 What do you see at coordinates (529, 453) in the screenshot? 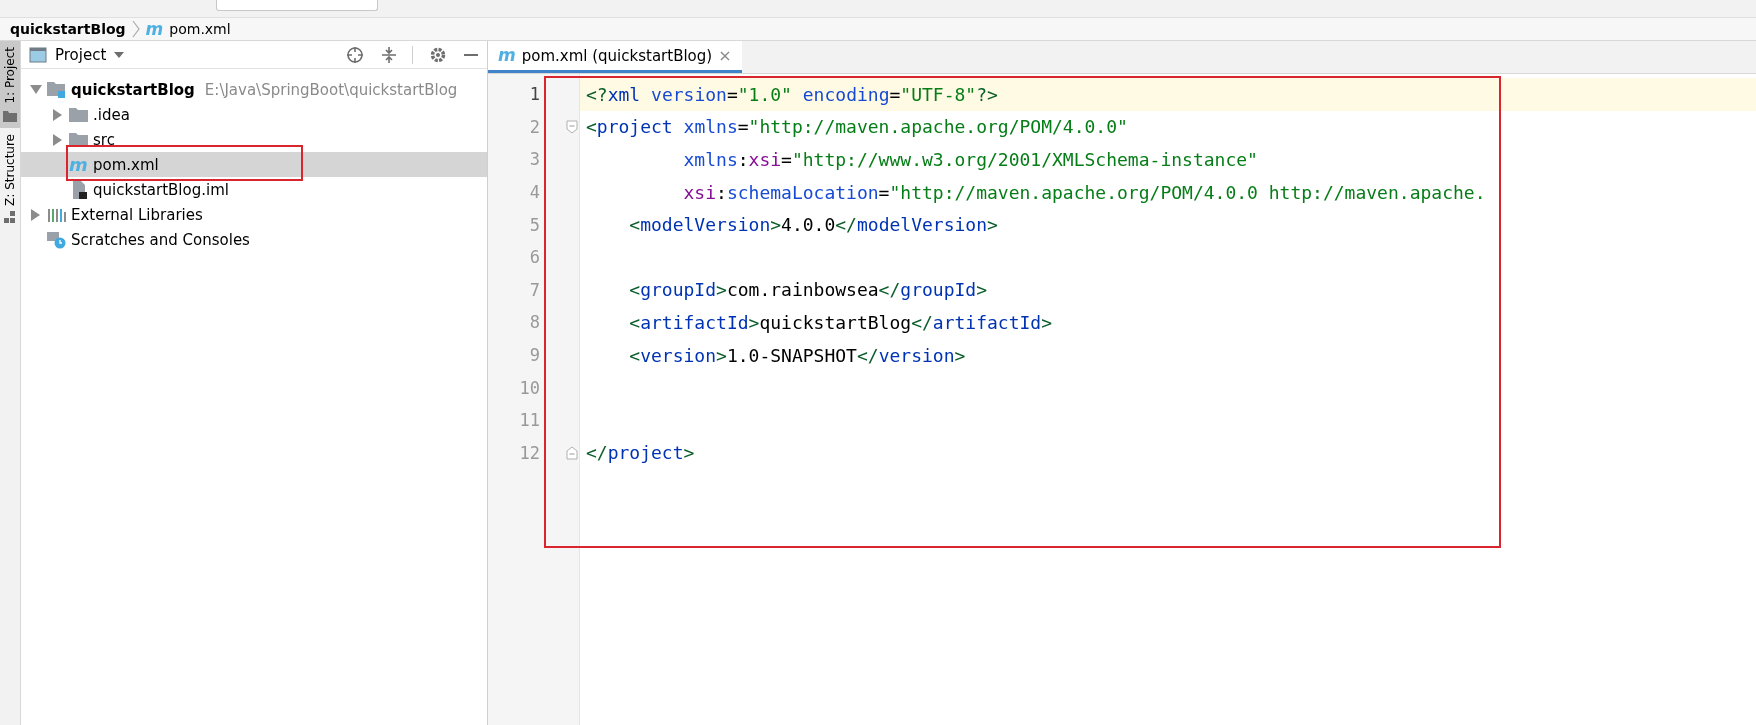
I see `line-number: 12` at bounding box center [529, 453].